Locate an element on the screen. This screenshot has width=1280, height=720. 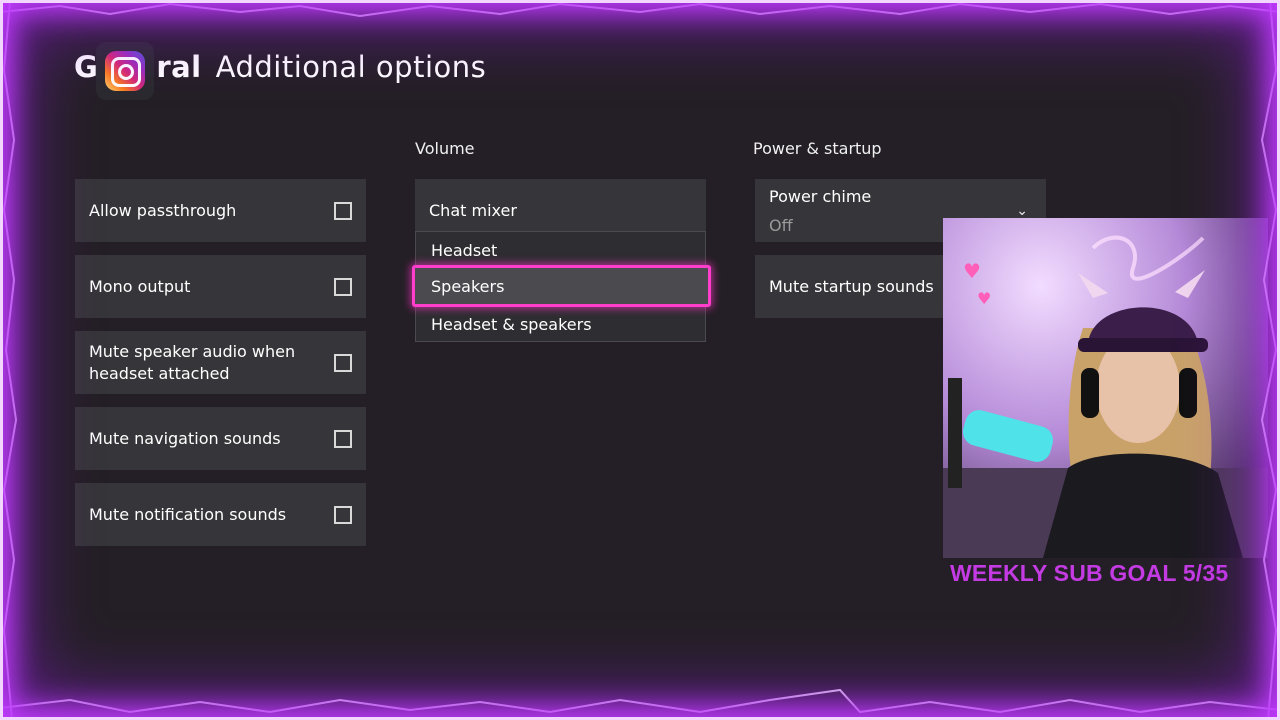
option-headset: Headset is located at coordinates (560, 250).